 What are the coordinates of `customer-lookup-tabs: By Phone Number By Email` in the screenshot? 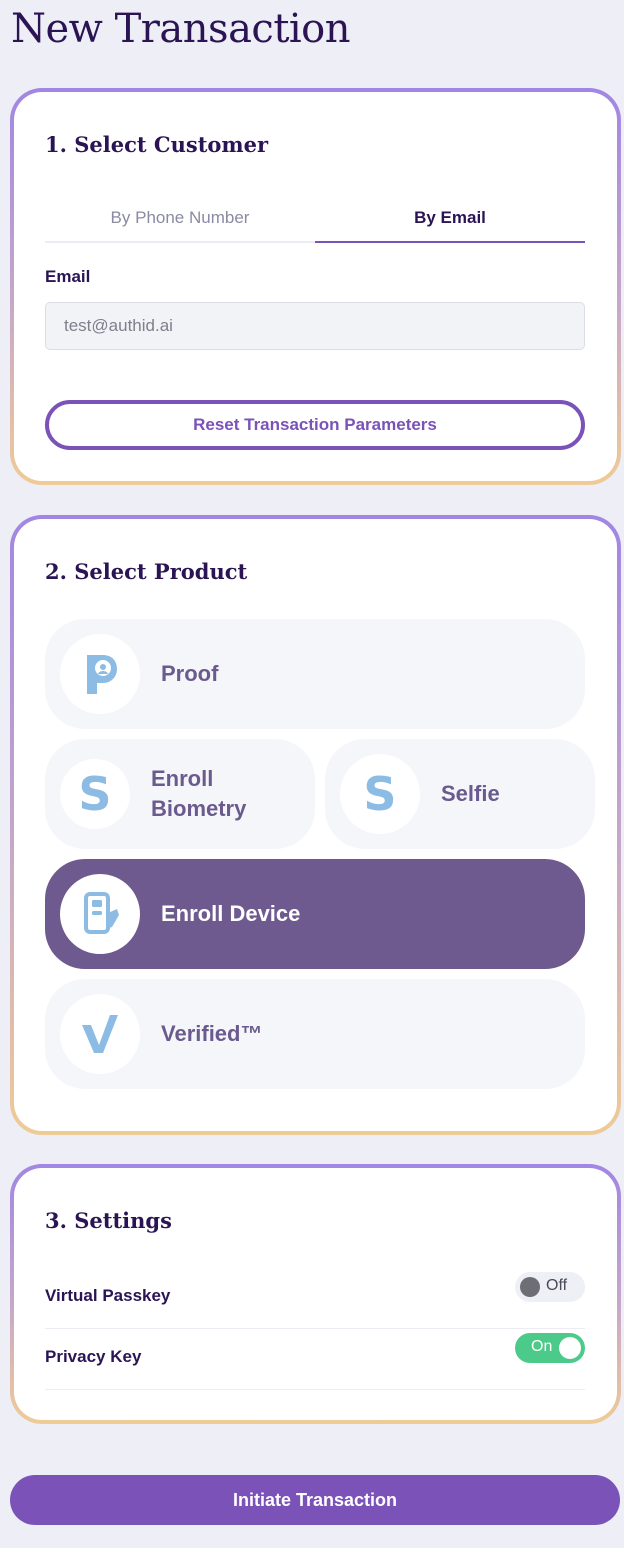 It's located at (315, 223).